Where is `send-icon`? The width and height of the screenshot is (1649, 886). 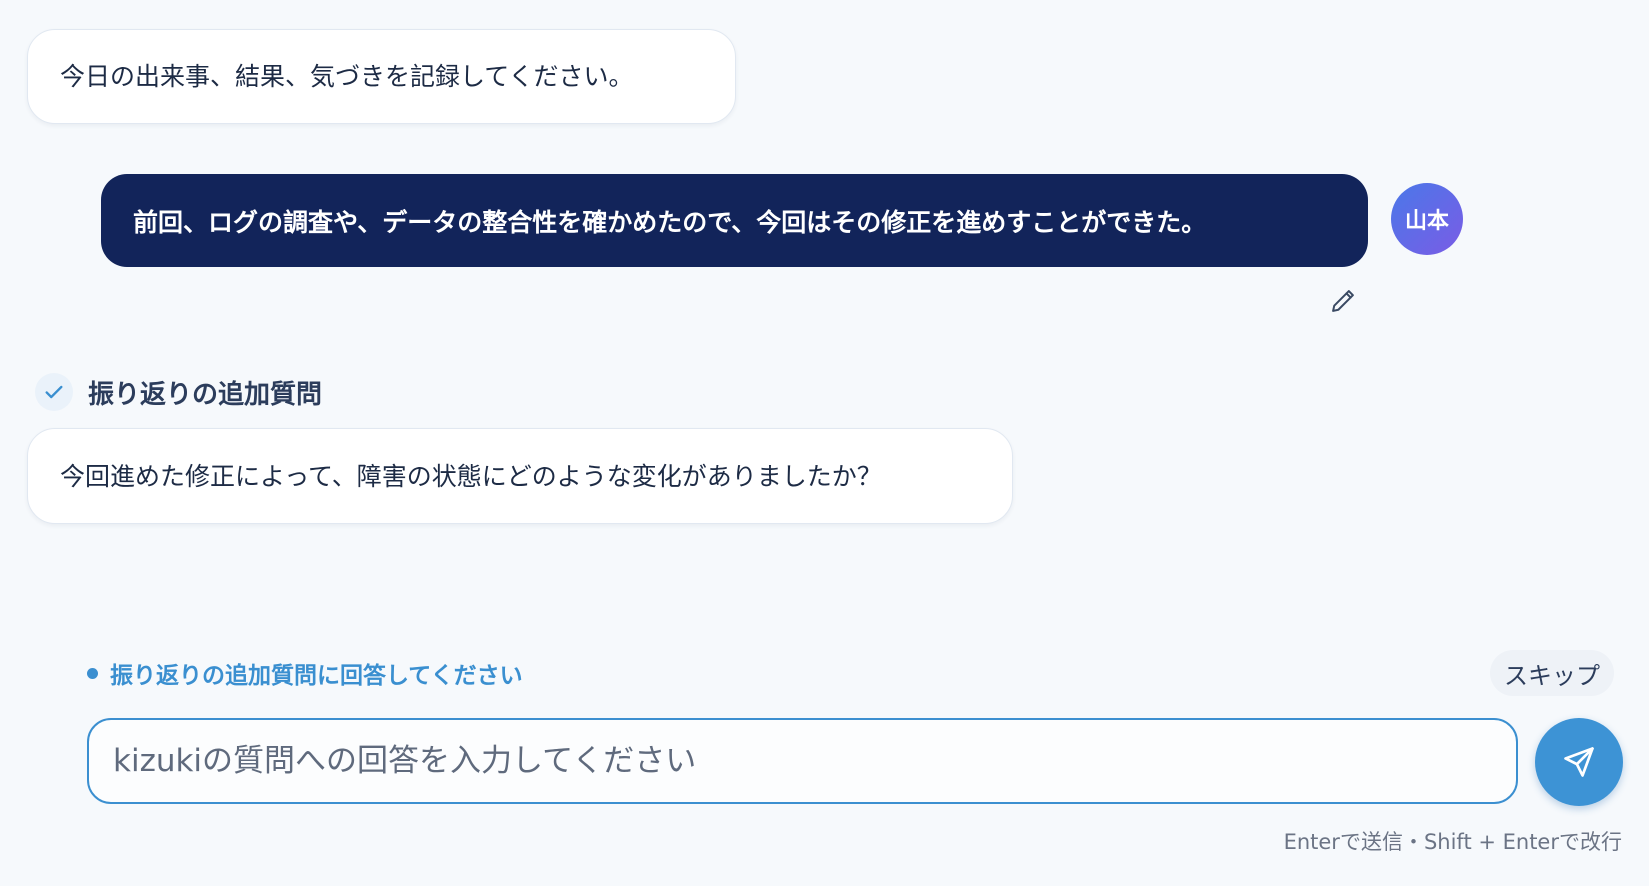 send-icon is located at coordinates (1579, 762).